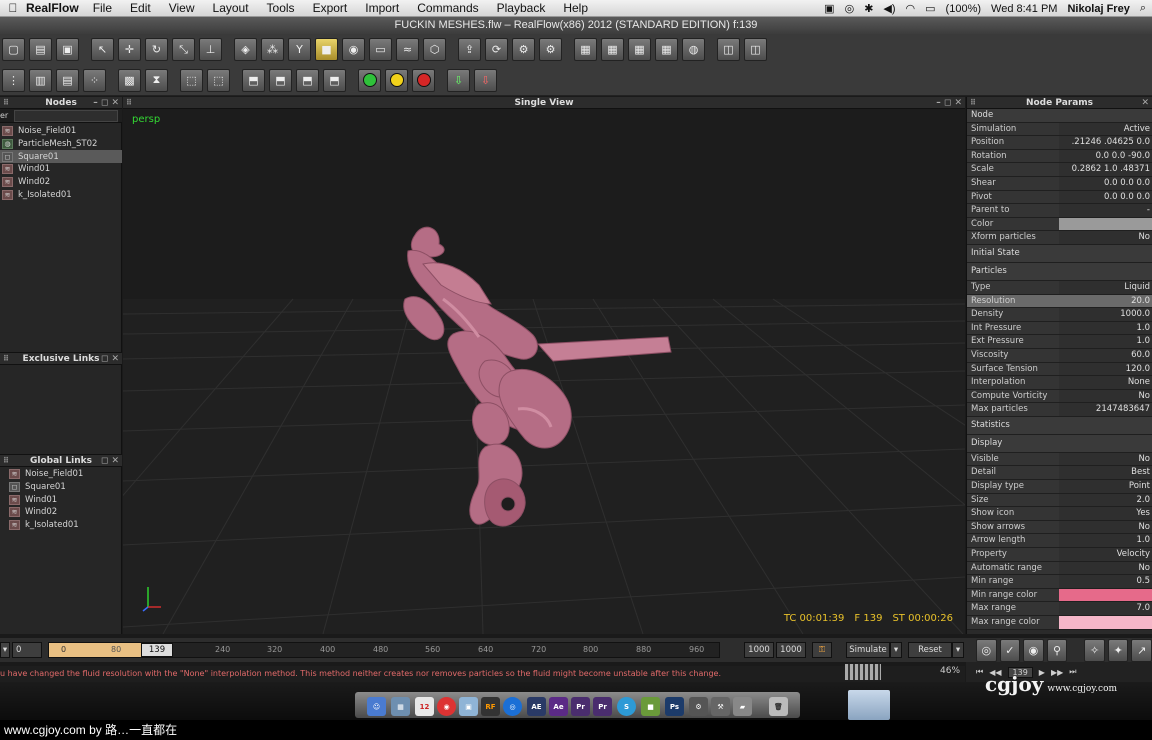 Image resolution: width=1152 pixels, height=740 pixels. Describe the element at coordinates (61, 144) in the screenshot. I see `node-row: ◍ ParticleMesh_ST02` at that location.